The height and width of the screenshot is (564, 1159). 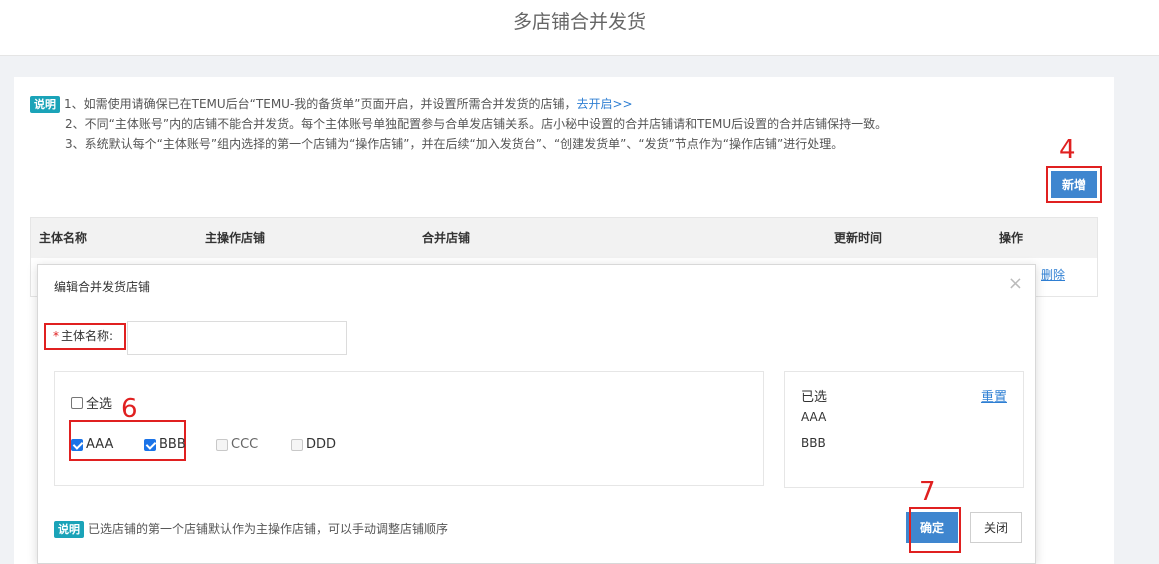 What do you see at coordinates (994, 395) in the screenshot?
I see `reset-link: 重置` at bounding box center [994, 395].